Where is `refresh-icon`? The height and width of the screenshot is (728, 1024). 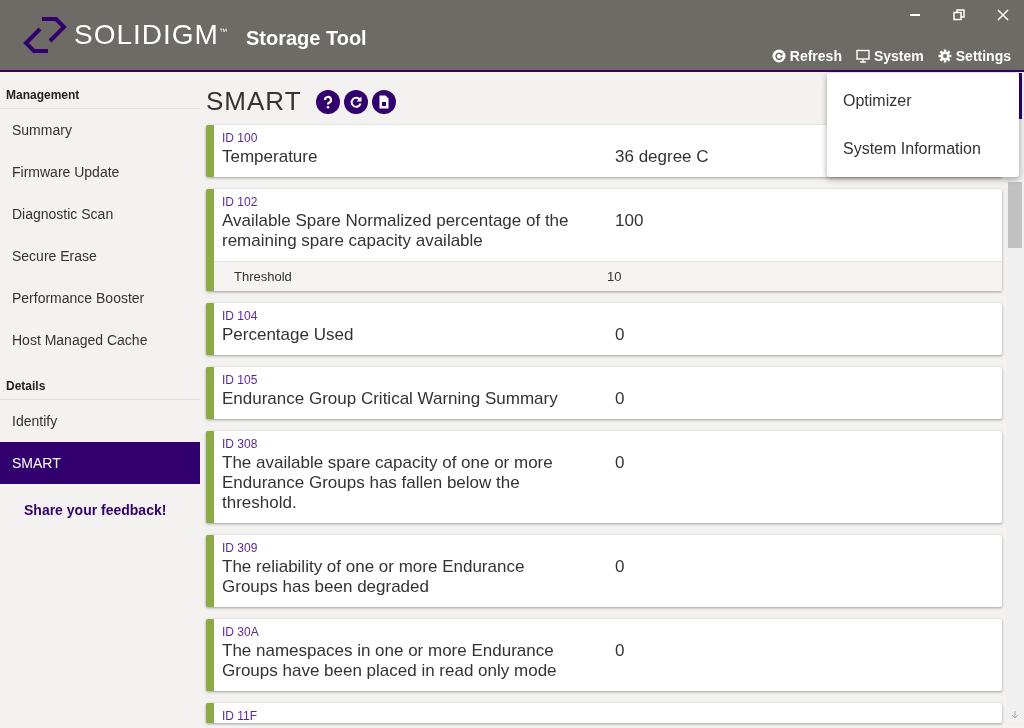
refresh-icon is located at coordinates (778, 56).